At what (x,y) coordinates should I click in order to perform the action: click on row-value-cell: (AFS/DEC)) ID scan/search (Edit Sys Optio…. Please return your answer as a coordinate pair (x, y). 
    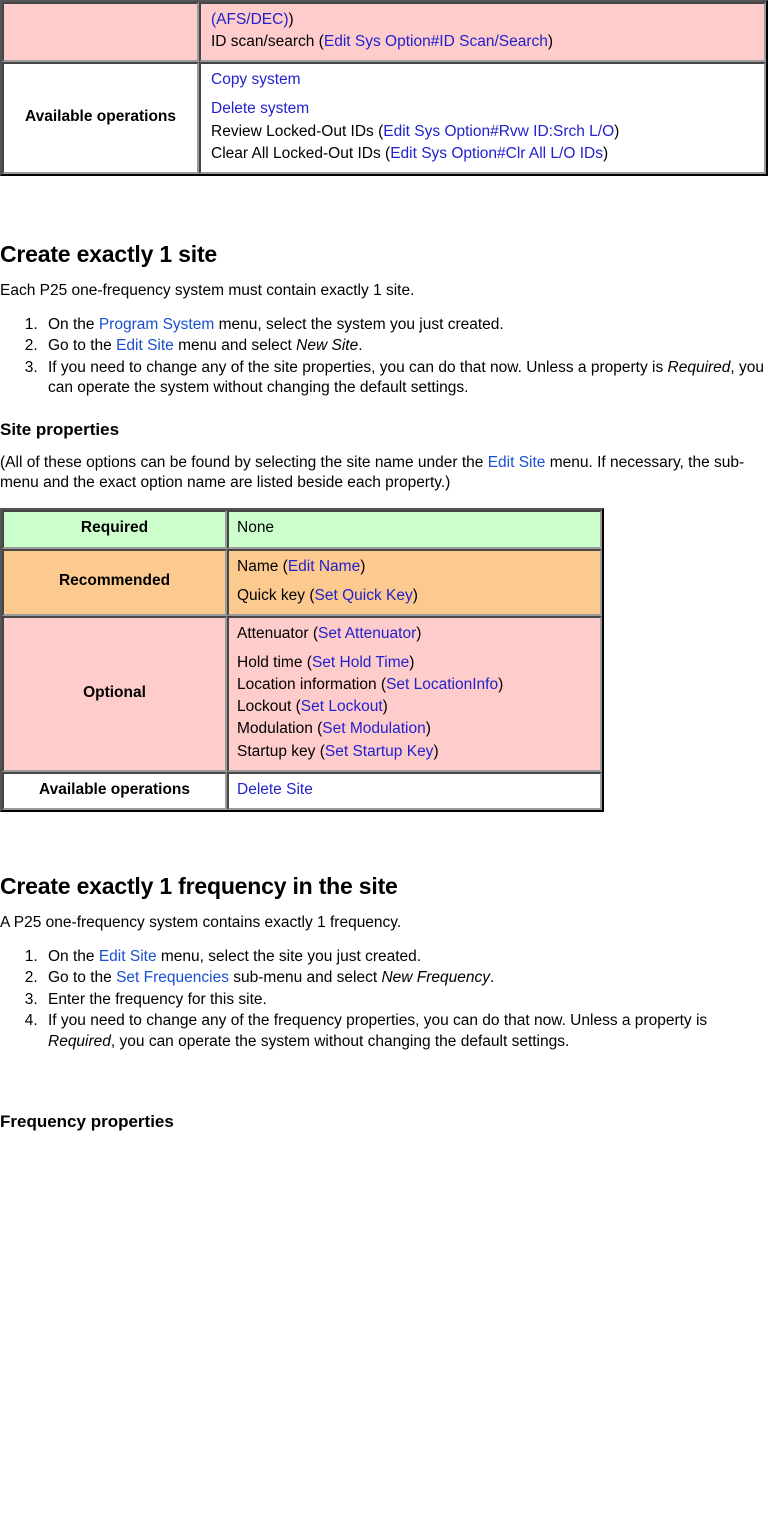
    Looking at the image, I should click on (482, 32).